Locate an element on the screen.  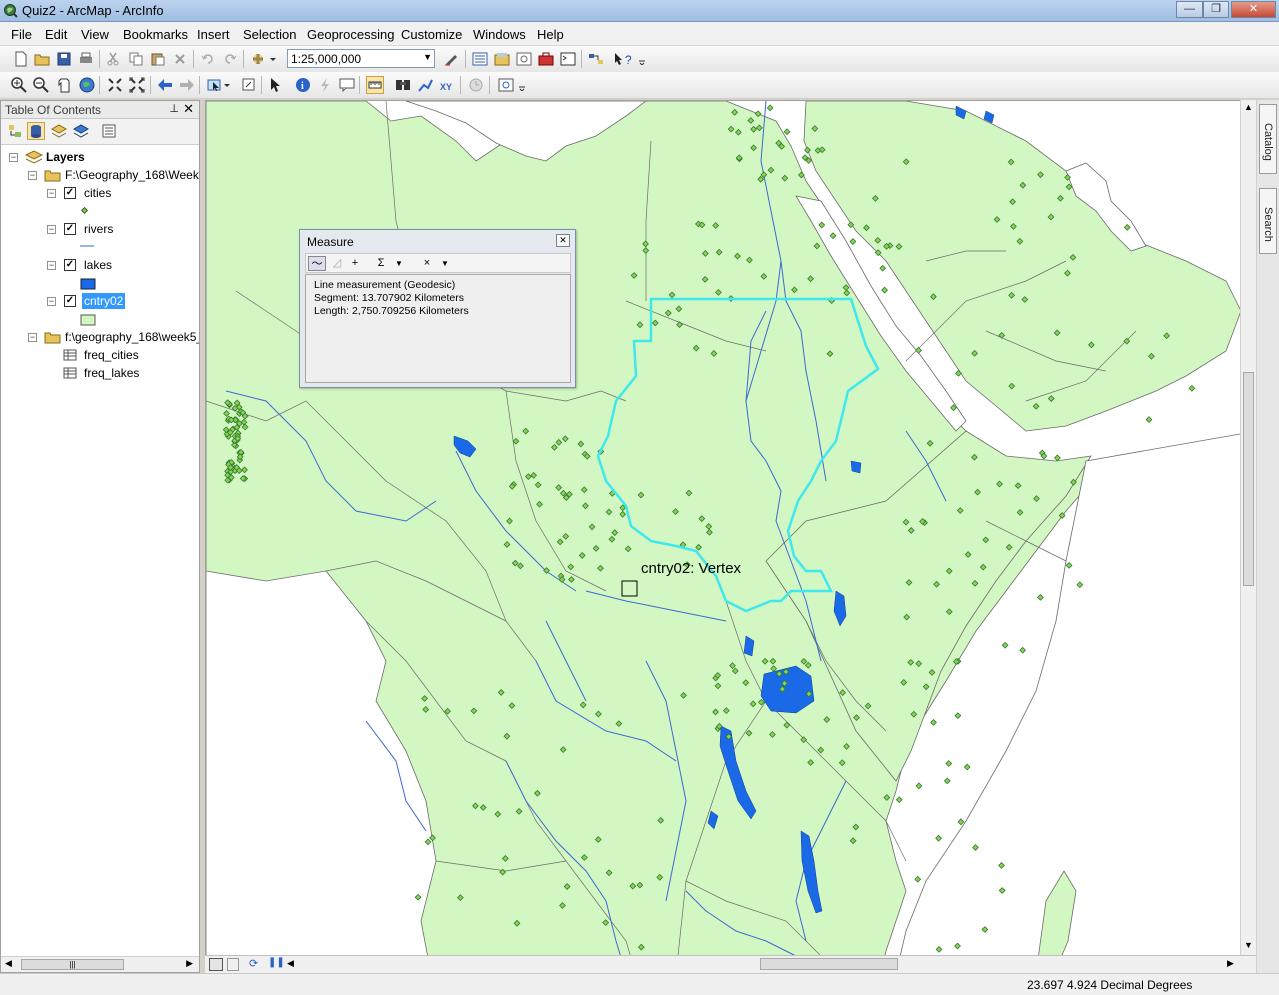
measure-feature-icon: + is located at coordinates (355, 263).